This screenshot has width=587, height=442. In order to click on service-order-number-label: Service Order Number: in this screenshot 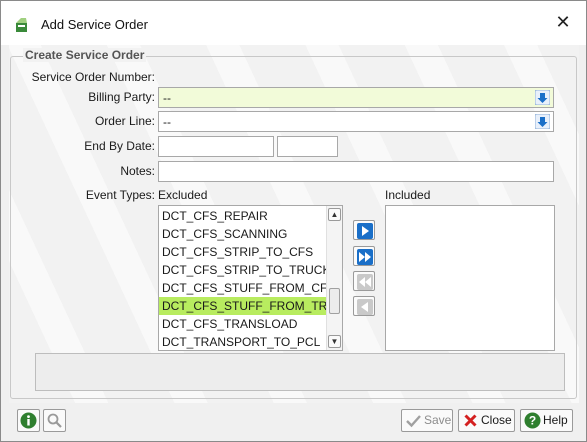, I will do `click(93, 77)`.